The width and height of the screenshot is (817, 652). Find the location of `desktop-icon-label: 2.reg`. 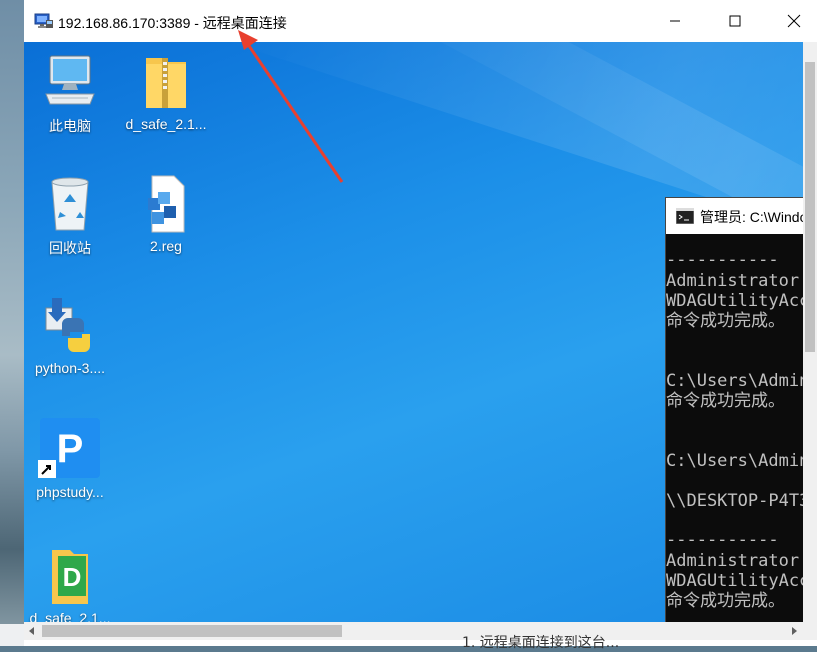

desktop-icon-label: 2.reg is located at coordinates (166, 246).